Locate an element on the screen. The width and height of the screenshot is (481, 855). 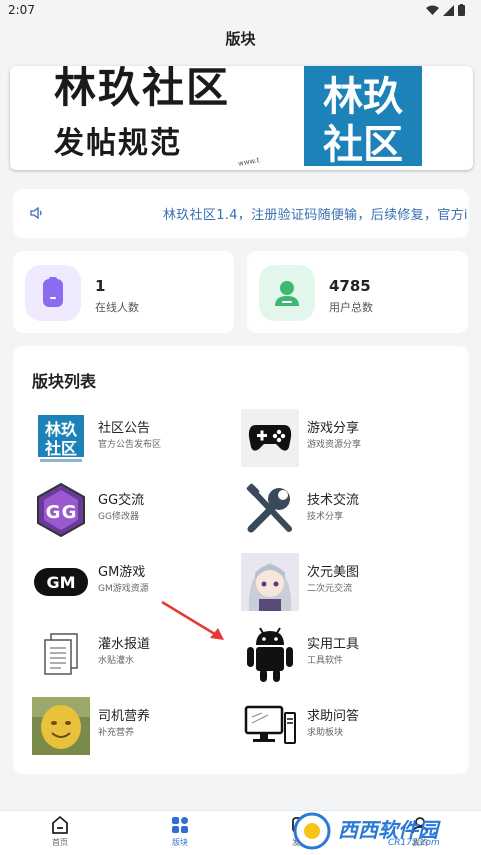
phone-icon is located at coordinates (53, 292).